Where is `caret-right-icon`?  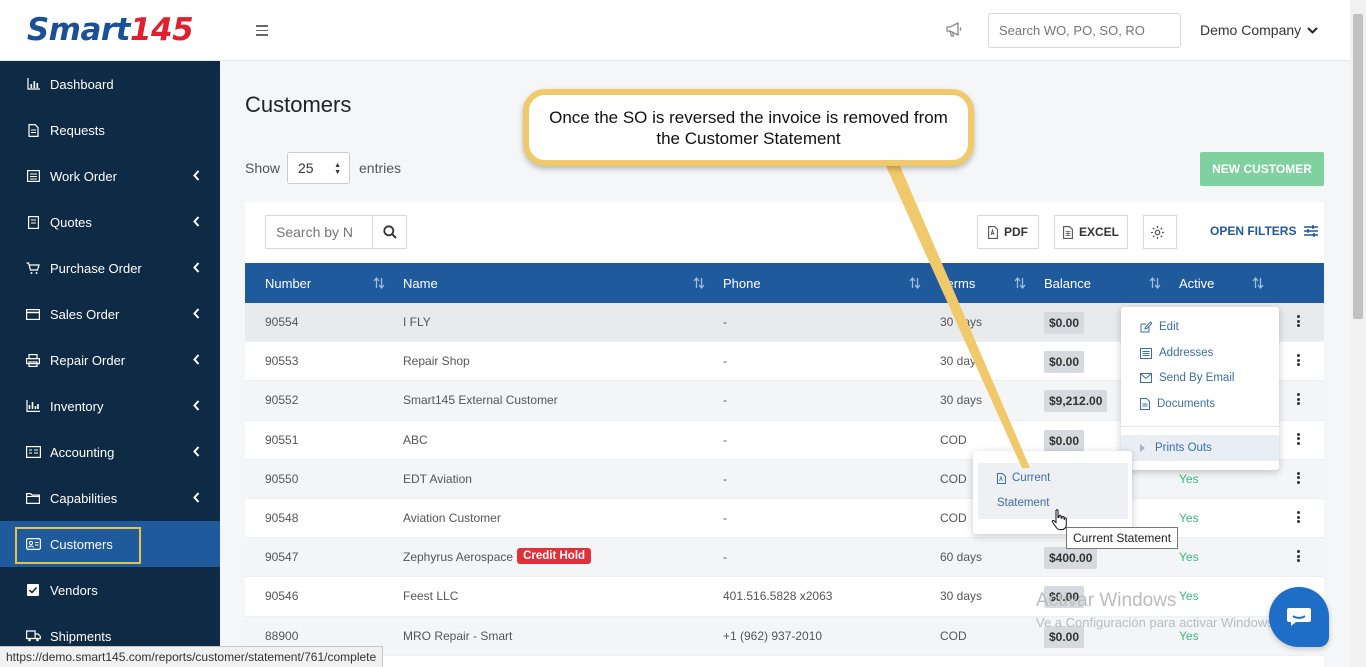 caret-right-icon is located at coordinates (1142, 448).